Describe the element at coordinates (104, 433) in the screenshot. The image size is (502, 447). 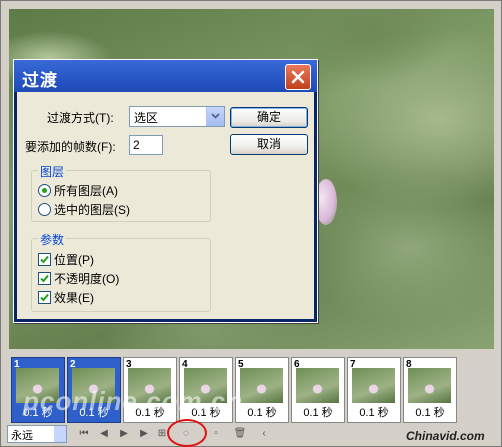
I see `previous-frame-icon: ◀` at that location.